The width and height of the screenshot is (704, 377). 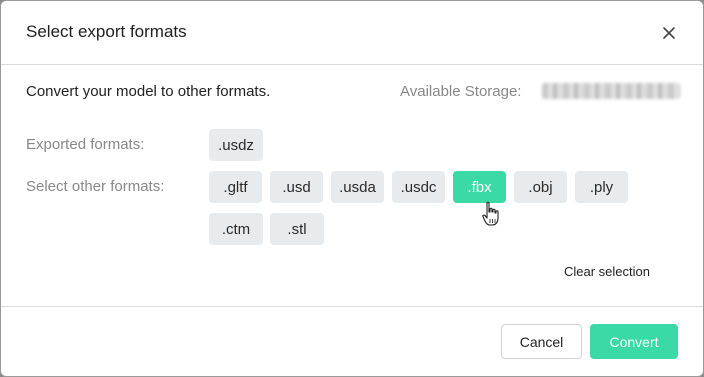 What do you see at coordinates (235, 187) in the screenshot?
I see `format-chip-gltf: .gltf` at bounding box center [235, 187].